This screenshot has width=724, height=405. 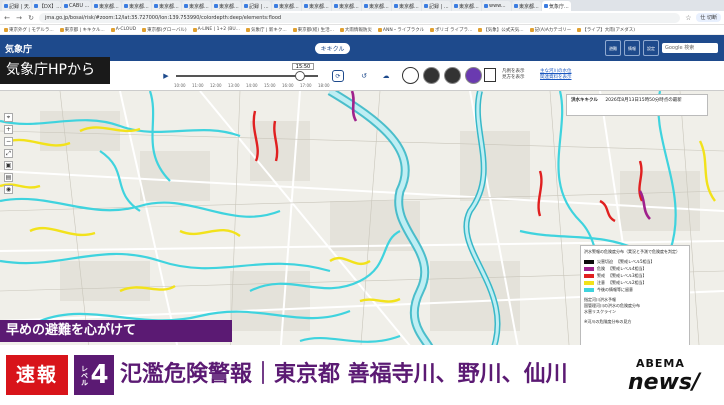 What do you see at coordinates (403, 30) in the screenshot?
I see `bookmark-label: ANN・ライブラクル` at bounding box center [403, 30].